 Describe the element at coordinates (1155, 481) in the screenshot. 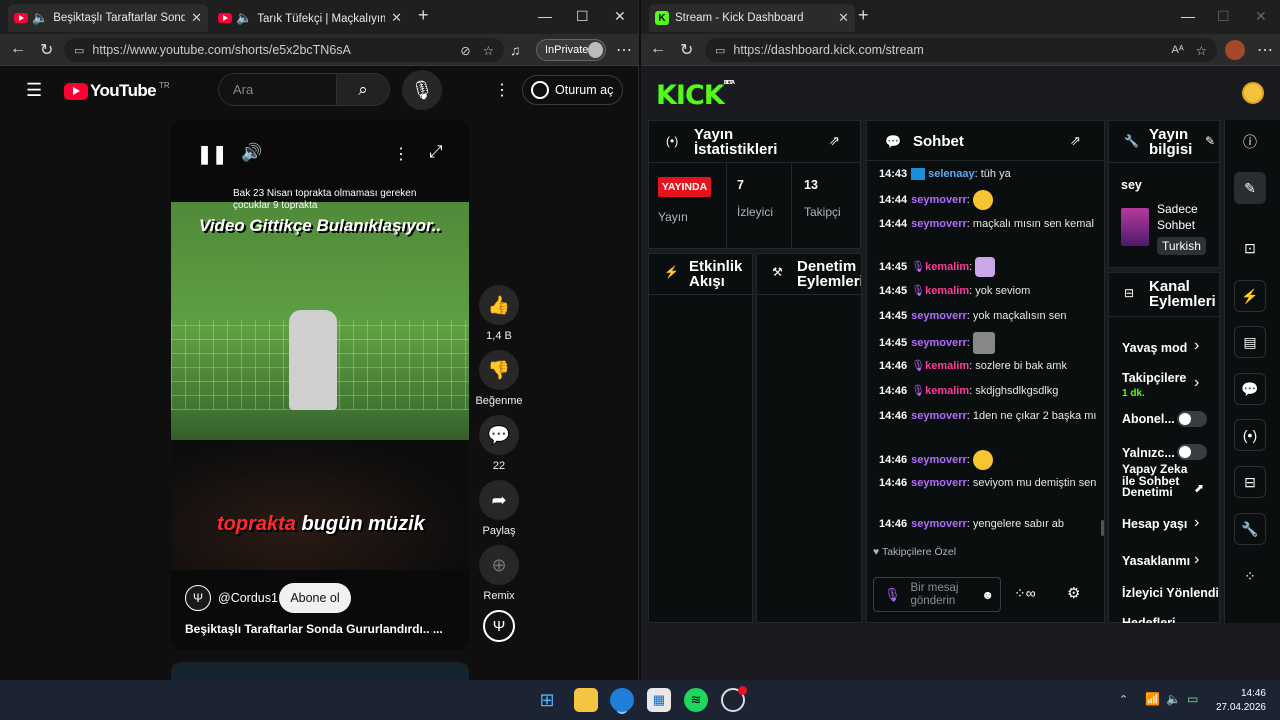

I see `ai-moderation-label: Yapay Zeka ile Sohbet Denetimi` at that location.